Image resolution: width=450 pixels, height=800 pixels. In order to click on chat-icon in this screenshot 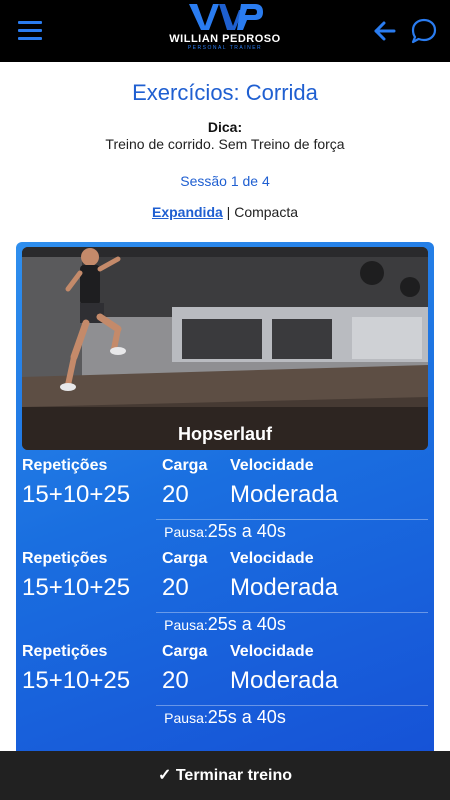, I will do `click(424, 31)`.